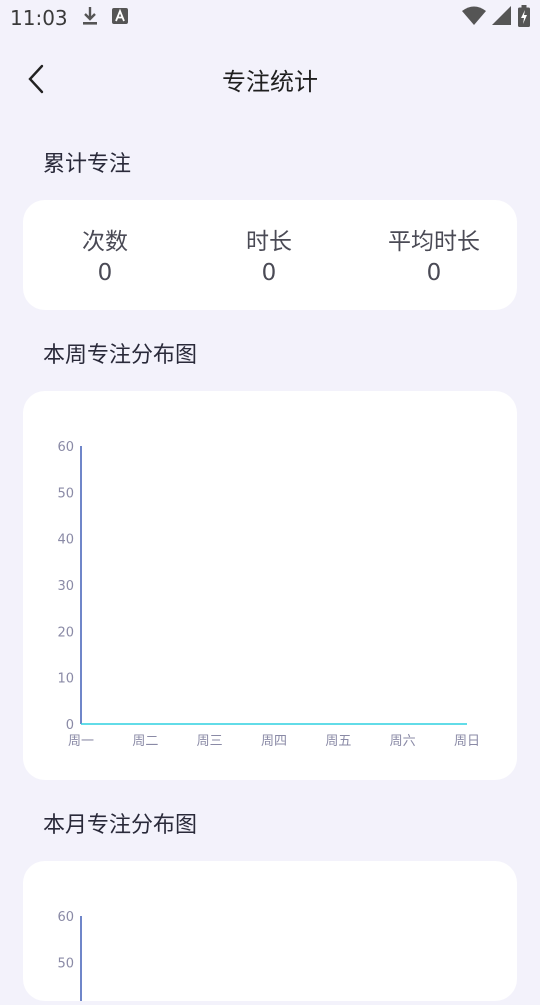  Describe the element at coordinates (269, 273) in the screenshot. I see `stat-duration-value: 0` at that location.